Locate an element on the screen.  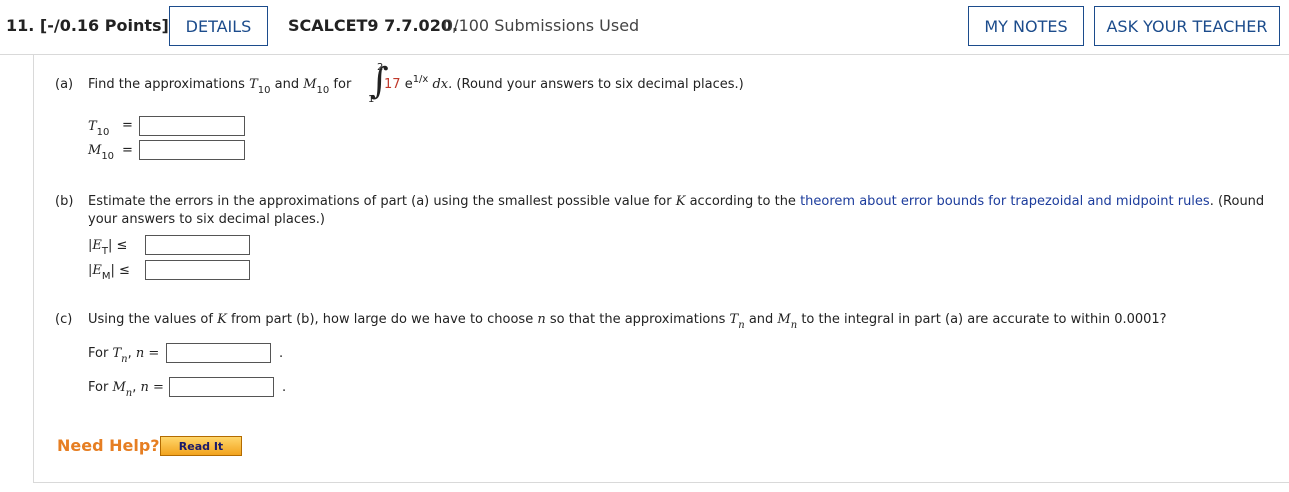
my-notes-button: MY NOTES is located at coordinates (1026, 26).